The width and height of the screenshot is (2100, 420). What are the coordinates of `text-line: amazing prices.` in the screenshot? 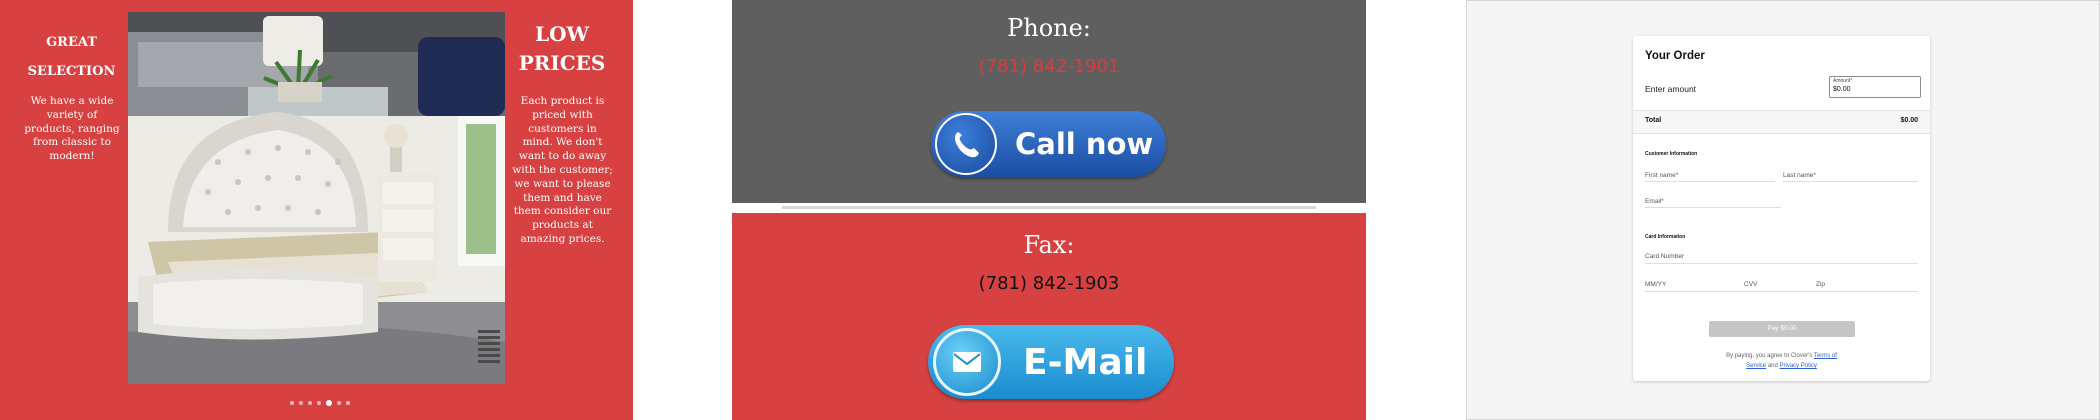 It's located at (562, 238).